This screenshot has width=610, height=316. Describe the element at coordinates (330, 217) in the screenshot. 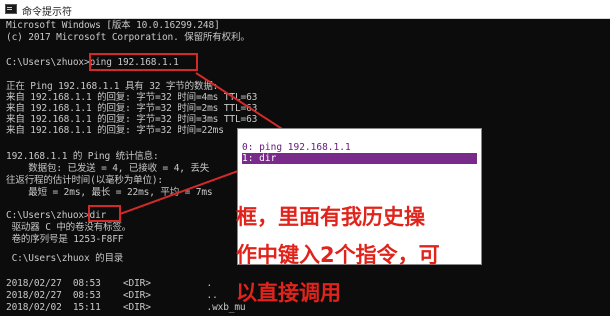

I see `annotation-line: 框，里面有我历史操` at that location.